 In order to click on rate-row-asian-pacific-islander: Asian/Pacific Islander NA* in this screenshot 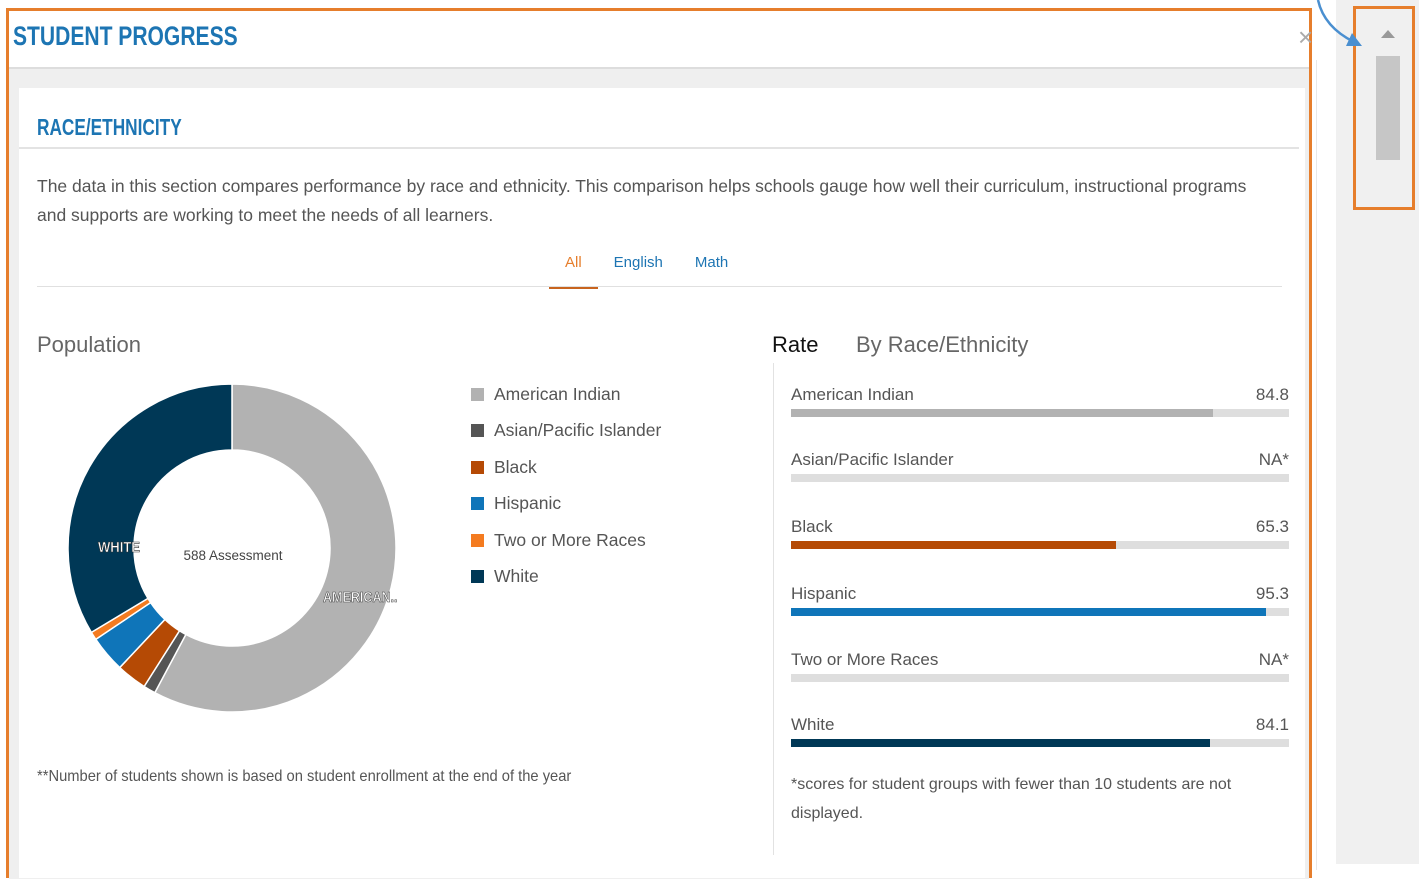, I will do `click(1040, 470)`.